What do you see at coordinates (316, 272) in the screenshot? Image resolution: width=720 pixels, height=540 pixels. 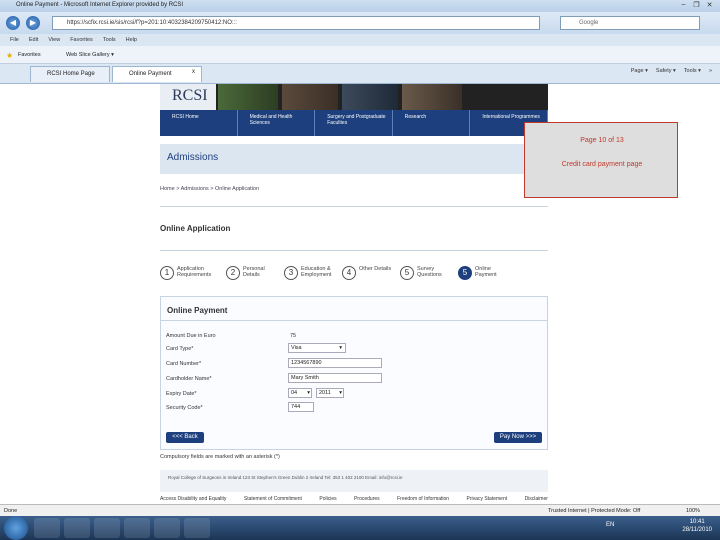 I see `step-label: Education & Employment` at bounding box center [316, 272].